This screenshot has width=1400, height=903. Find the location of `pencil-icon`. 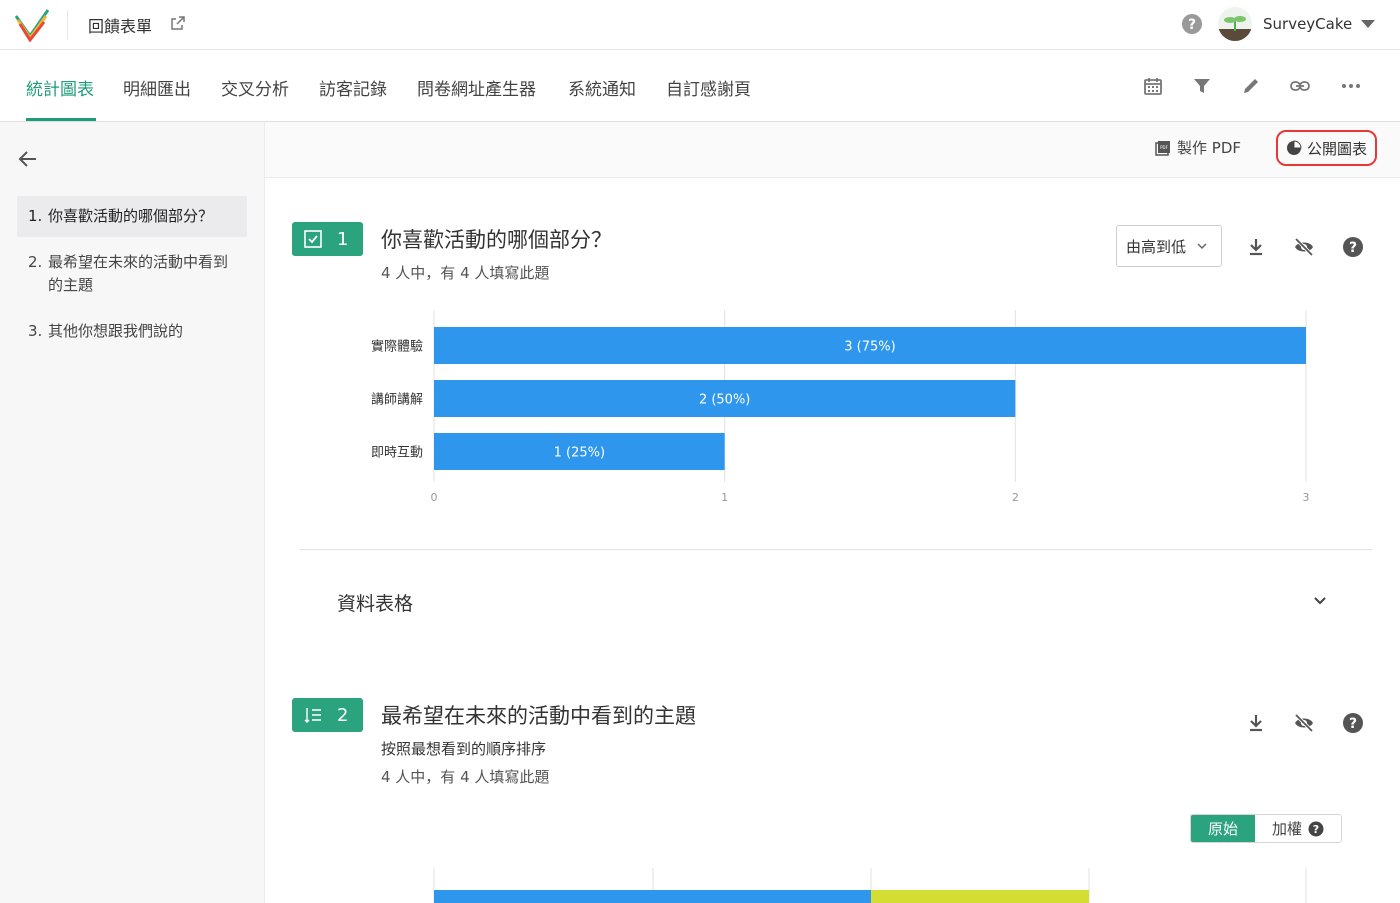

pencil-icon is located at coordinates (1251, 86).